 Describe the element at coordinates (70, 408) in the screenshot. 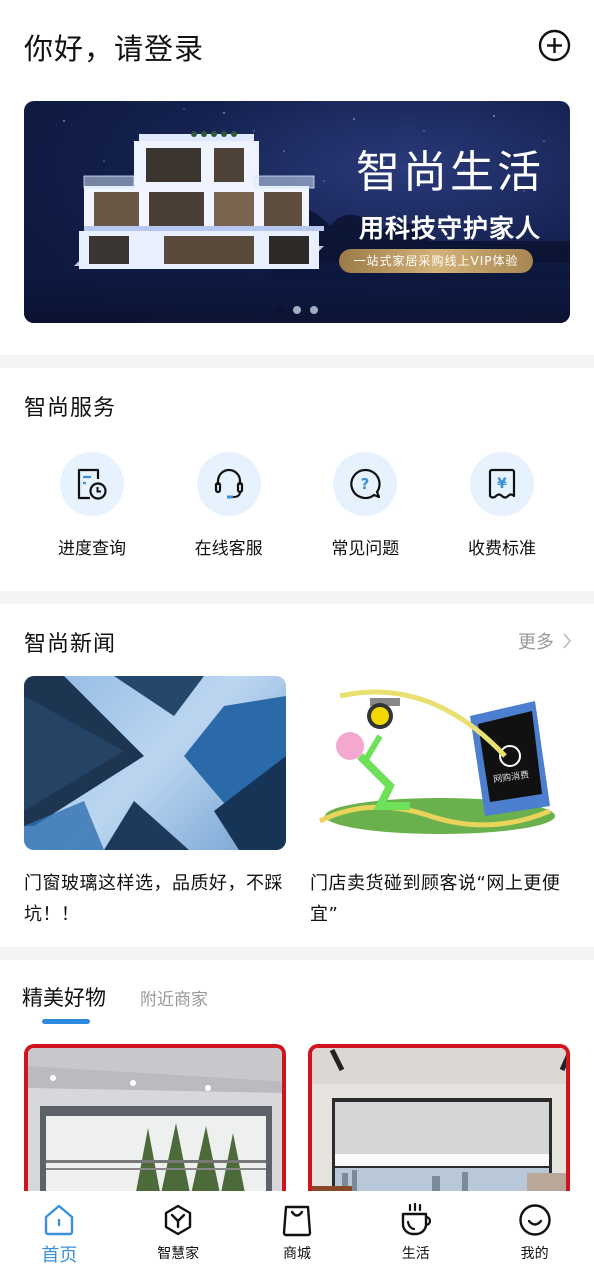

I see `services-title: 智尚服务` at that location.